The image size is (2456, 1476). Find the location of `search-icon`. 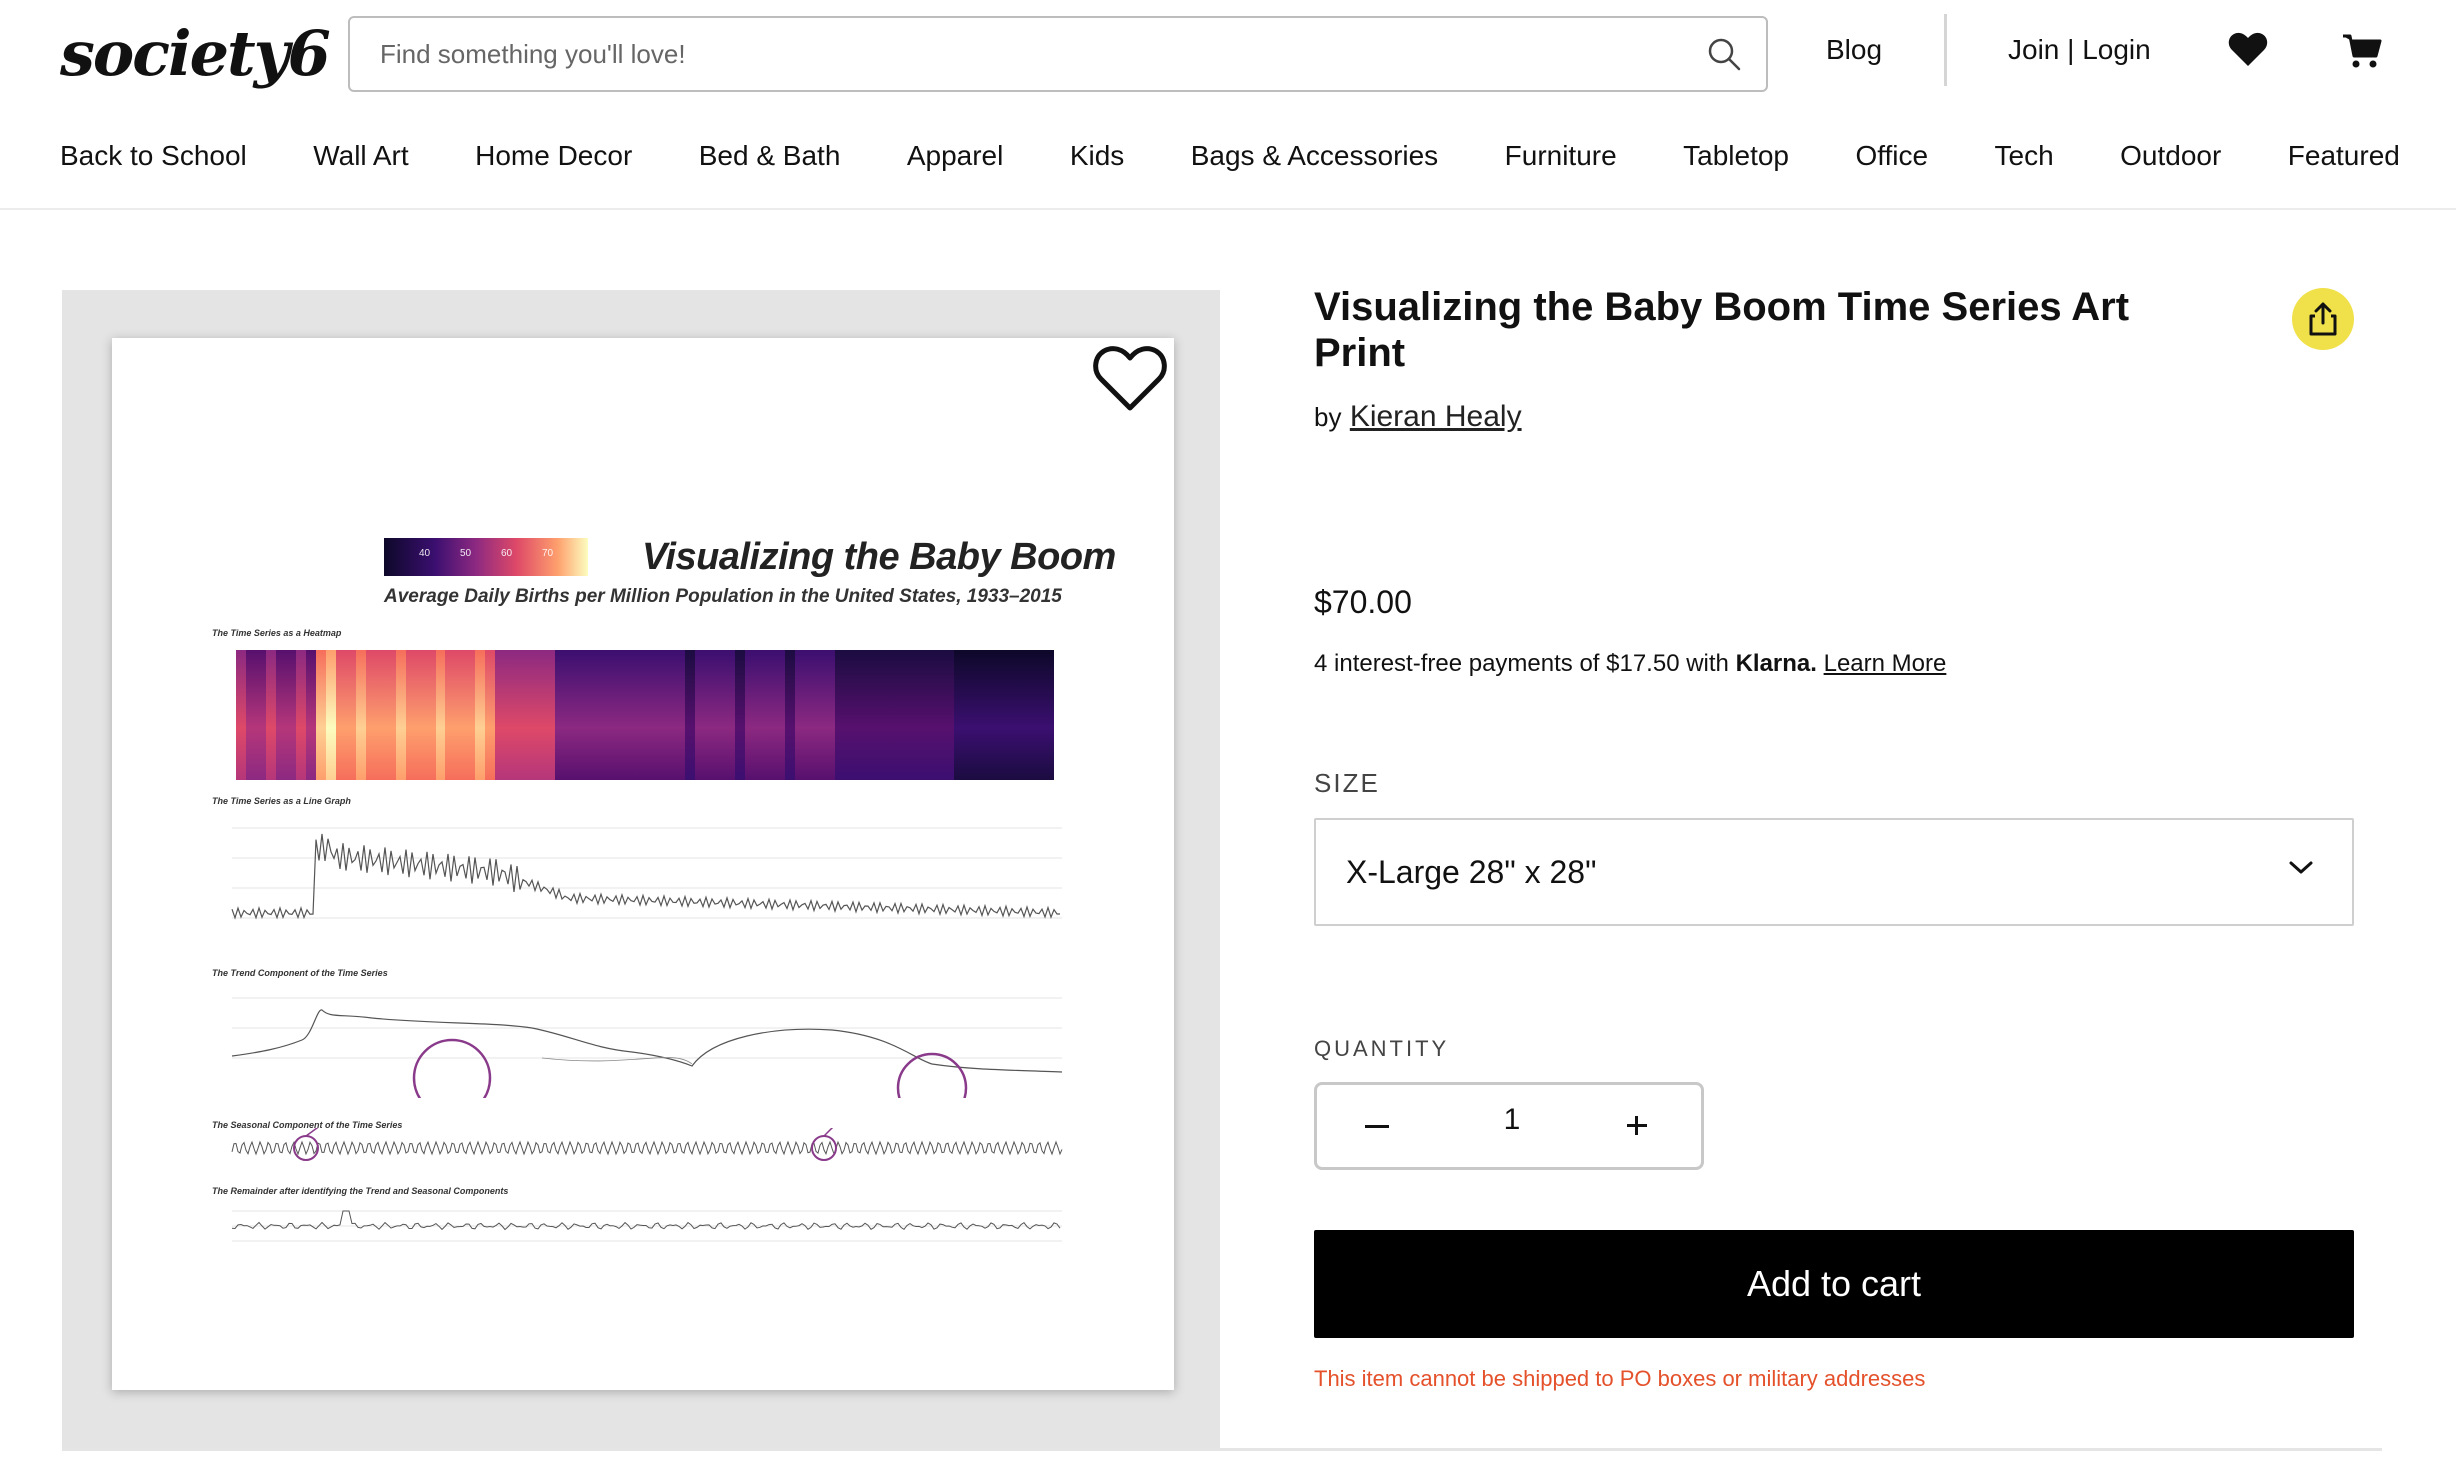

search-icon is located at coordinates (1724, 54).